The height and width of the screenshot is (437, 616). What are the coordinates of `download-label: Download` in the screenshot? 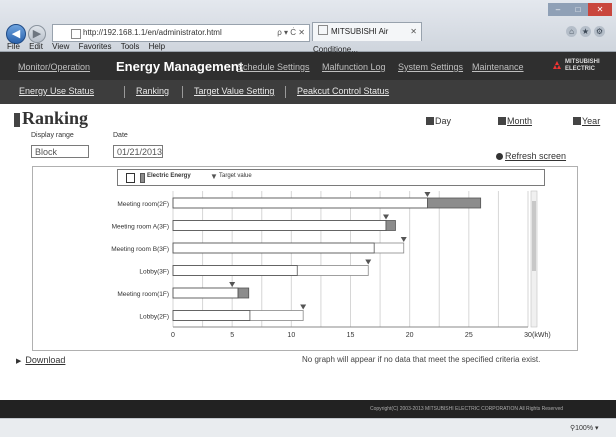 It's located at (45, 360).